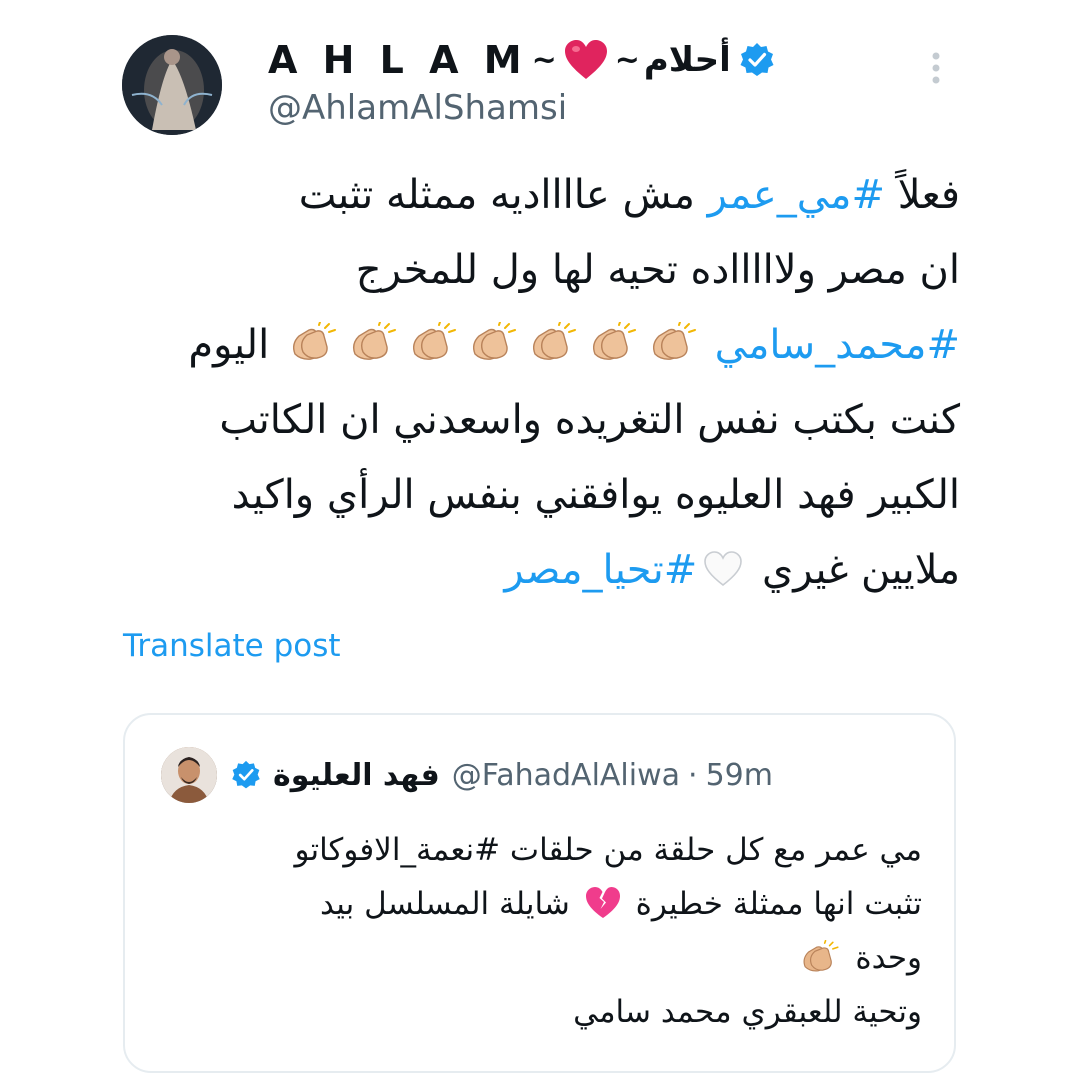  Describe the element at coordinates (449, 904) in the screenshot. I see `quoted-text-segment: شايلة المسلسل بيد` at that location.